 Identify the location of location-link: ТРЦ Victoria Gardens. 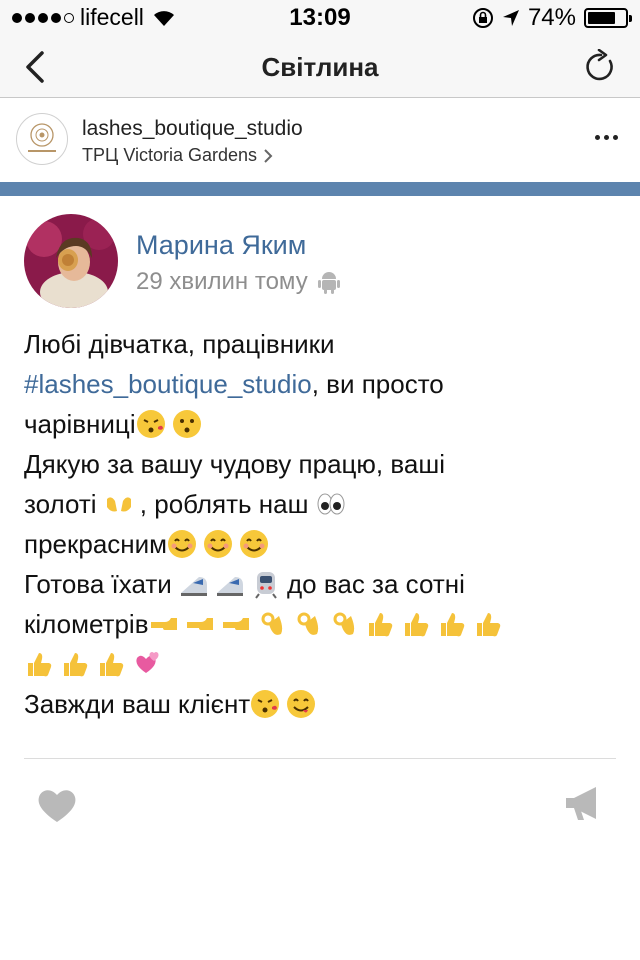
(177, 155).